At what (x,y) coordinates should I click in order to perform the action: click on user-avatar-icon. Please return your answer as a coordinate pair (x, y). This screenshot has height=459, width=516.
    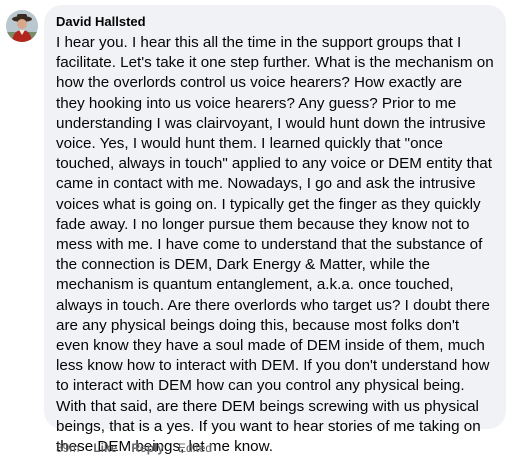
    Looking at the image, I should click on (22, 26).